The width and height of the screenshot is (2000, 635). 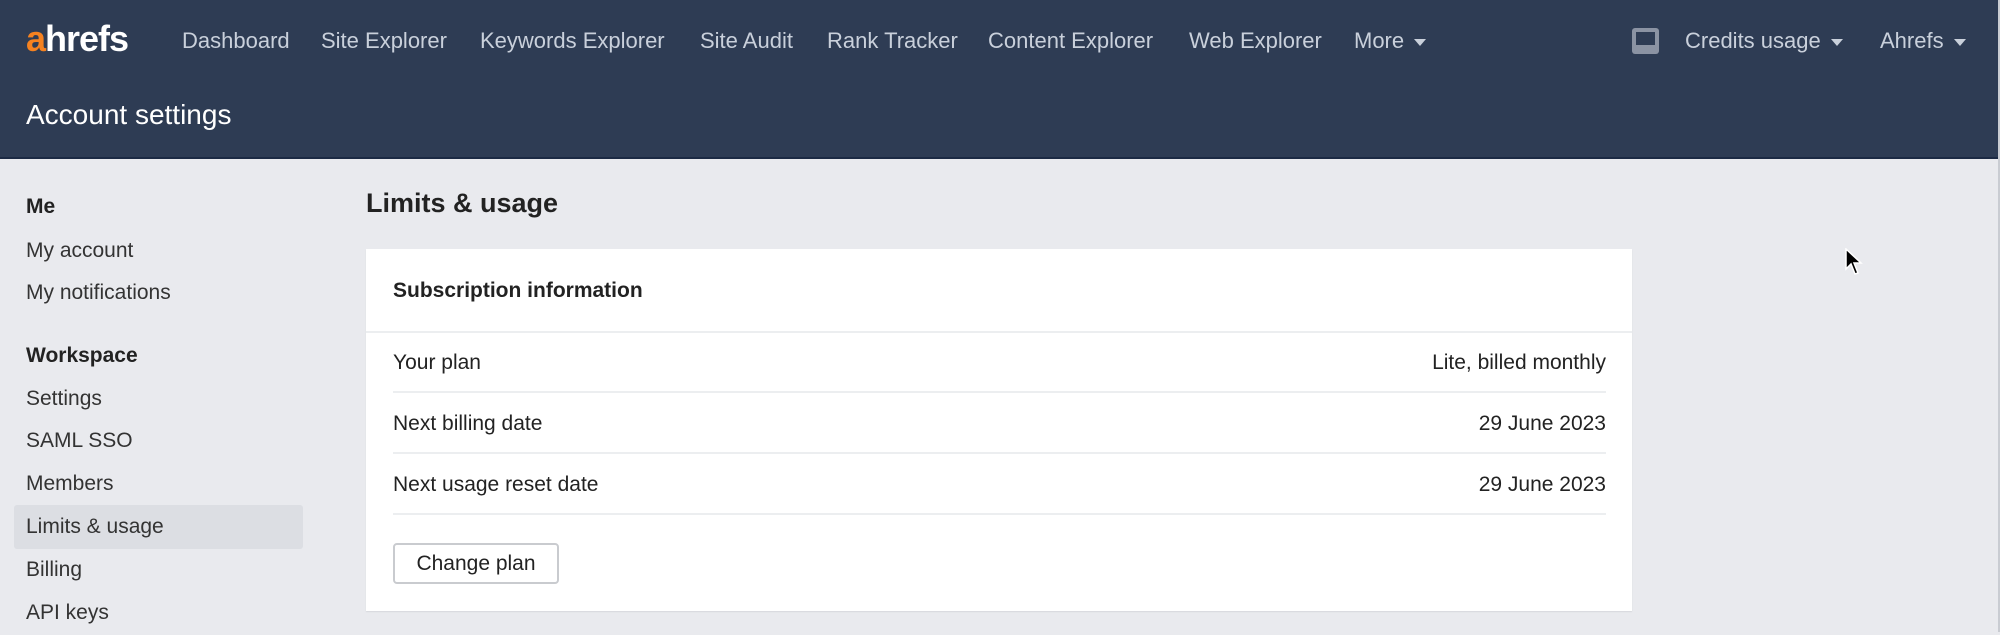 I want to click on sidebar-item-limits-usage: Limits & usage, so click(x=158, y=527).